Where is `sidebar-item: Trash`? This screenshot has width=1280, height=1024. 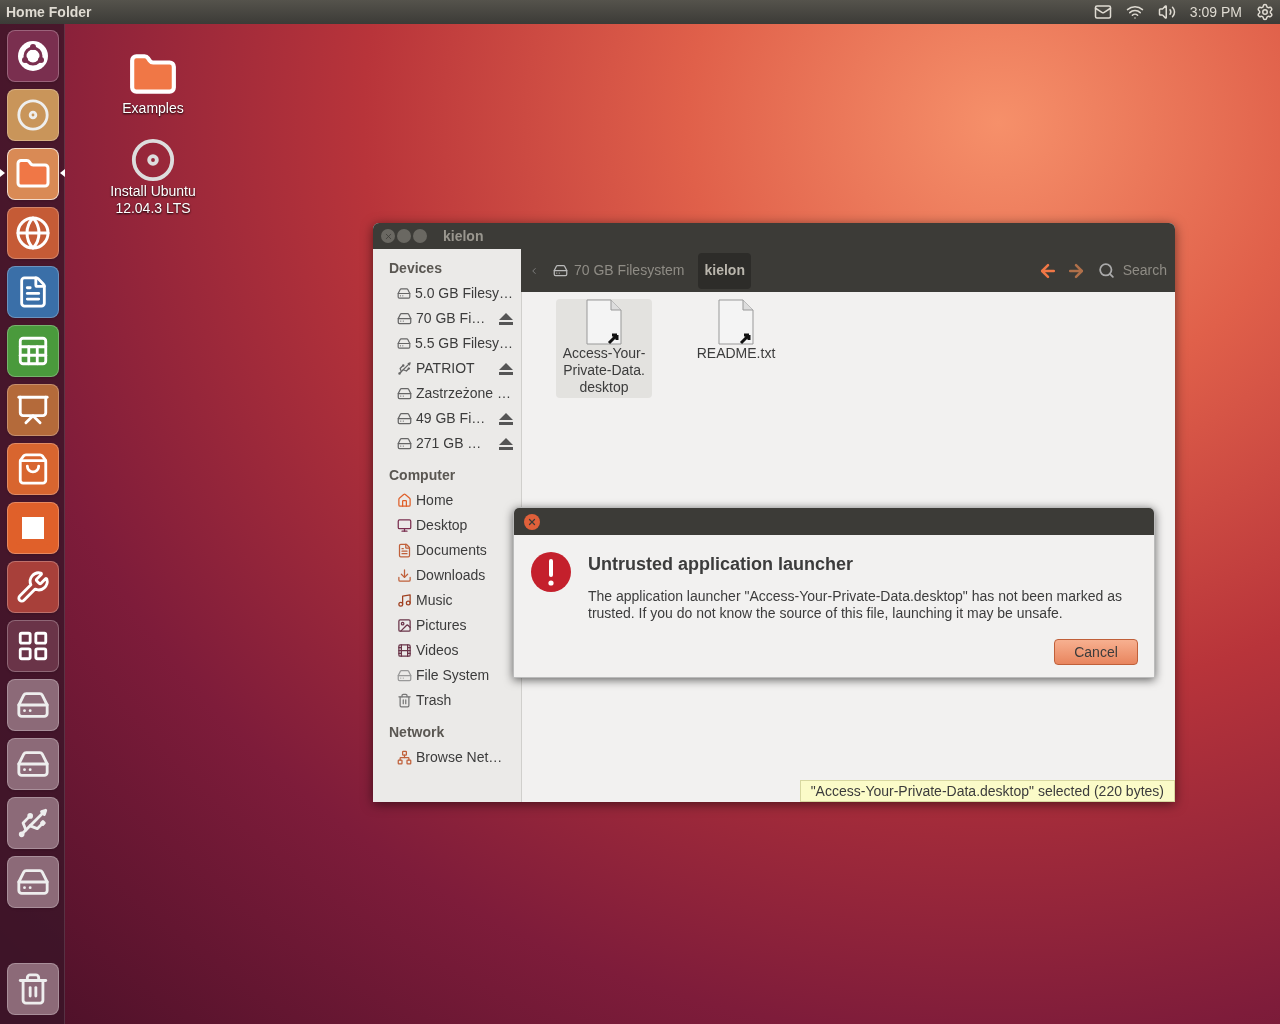
sidebar-item: Trash is located at coordinates (447, 700).